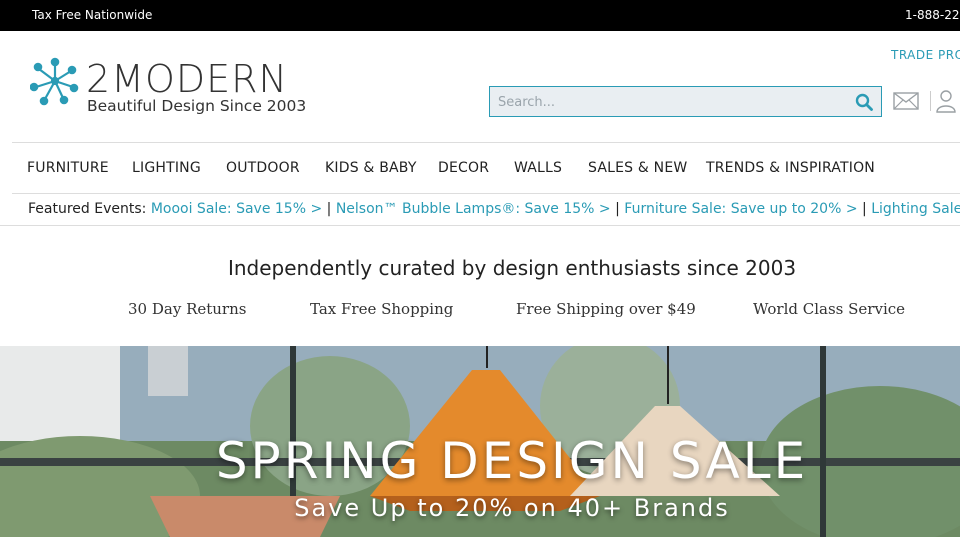  What do you see at coordinates (932, 15) in the screenshot?
I see `phone-number: 1-888-222` at bounding box center [932, 15].